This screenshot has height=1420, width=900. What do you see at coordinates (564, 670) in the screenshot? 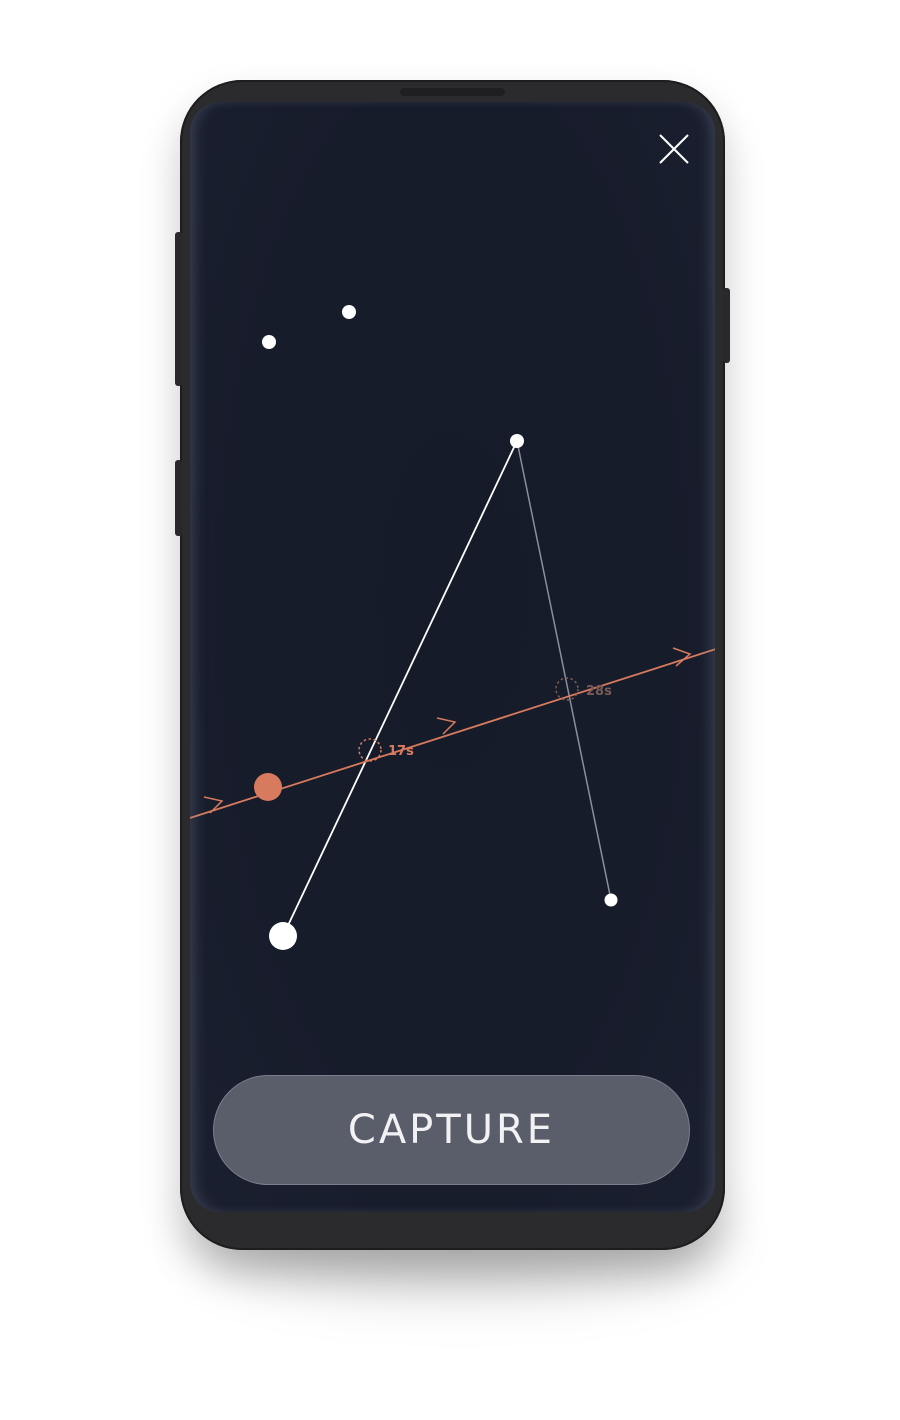
I see `faint-constellation-line` at bounding box center [564, 670].